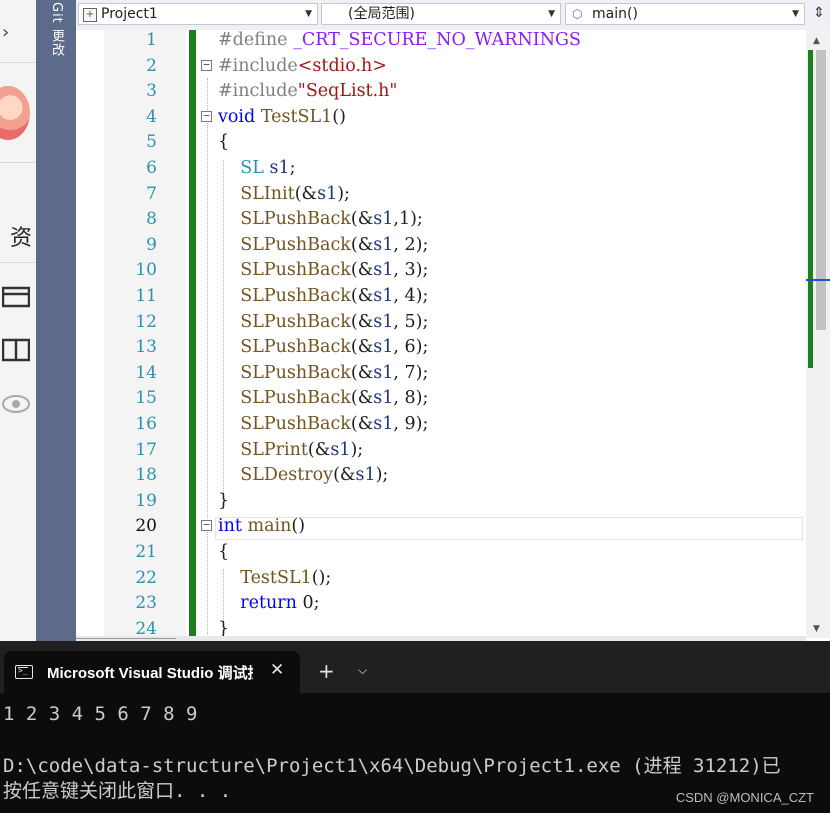 Image resolution: width=830 pixels, height=813 pixels. What do you see at coordinates (441, 220) in the screenshot?
I see `code-line: 8 SLPushBack(&s1,1);` at bounding box center [441, 220].